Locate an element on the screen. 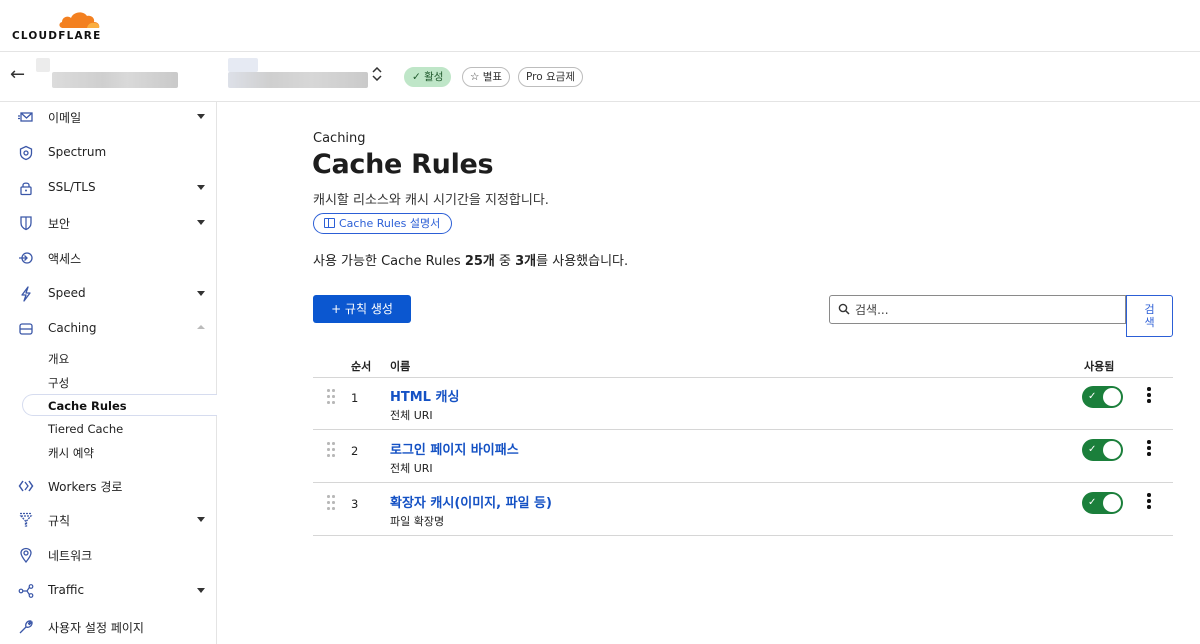 The width and height of the screenshot is (1200, 644). header-order: 순서 is located at coordinates (361, 366).